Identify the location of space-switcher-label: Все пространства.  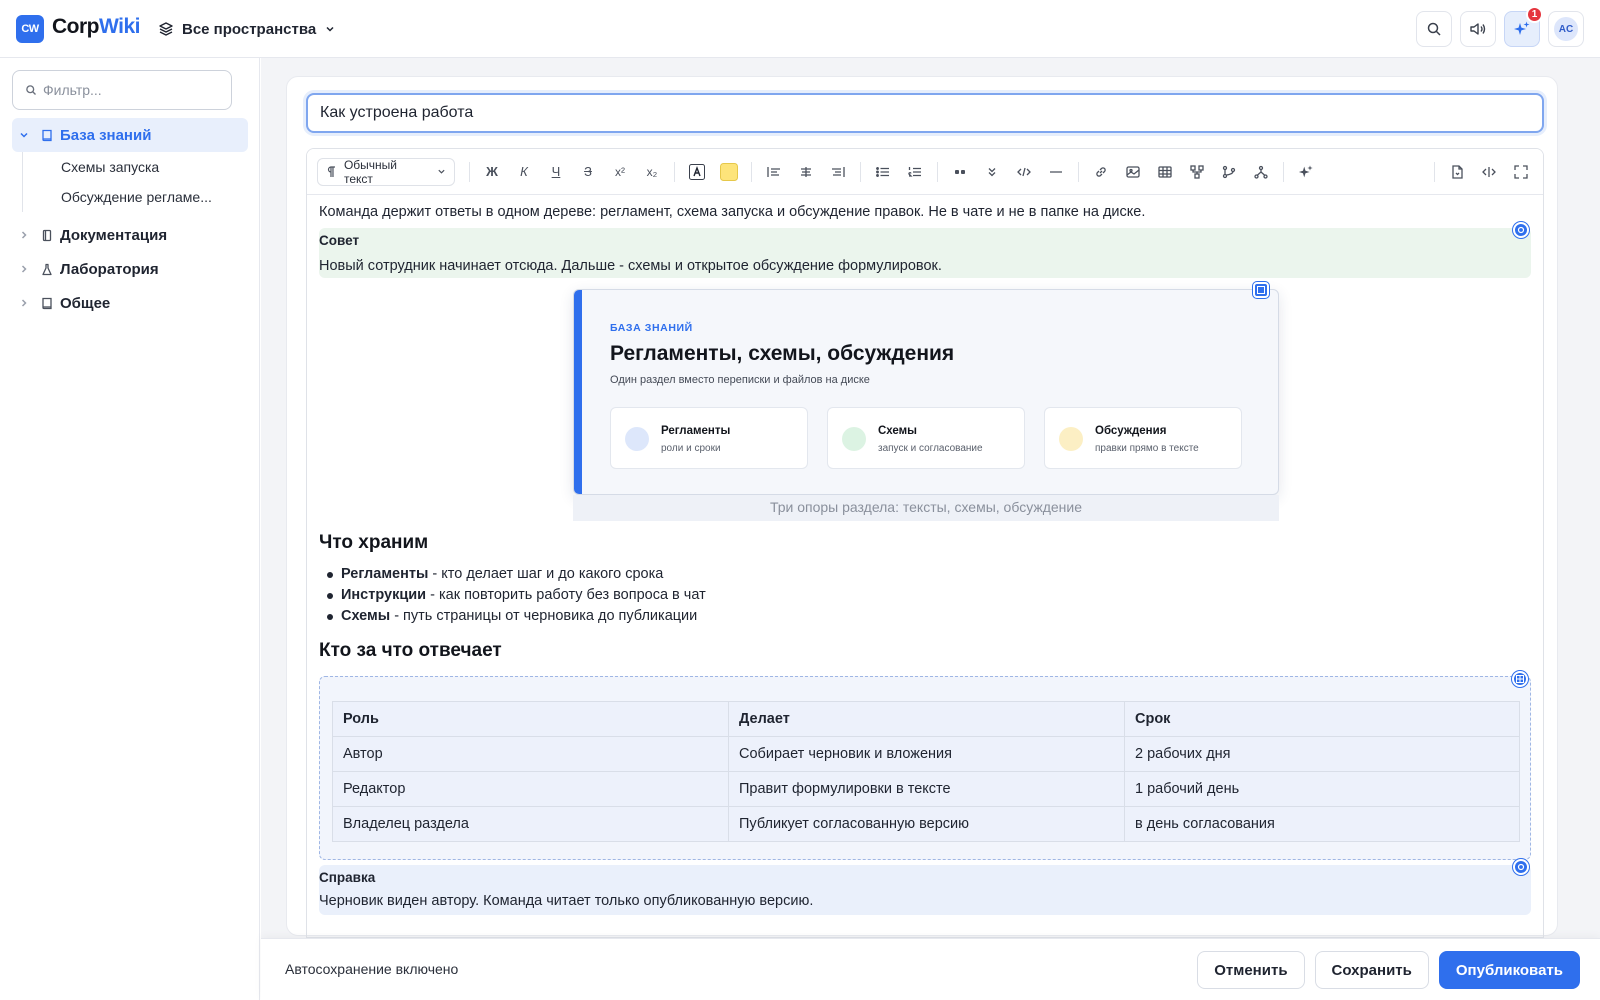
(249, 29).